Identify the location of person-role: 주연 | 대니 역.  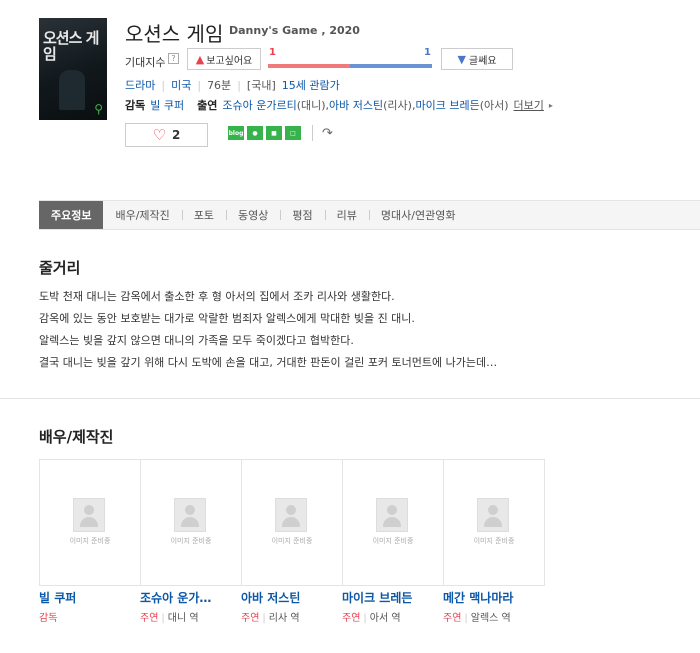
(169, 616).